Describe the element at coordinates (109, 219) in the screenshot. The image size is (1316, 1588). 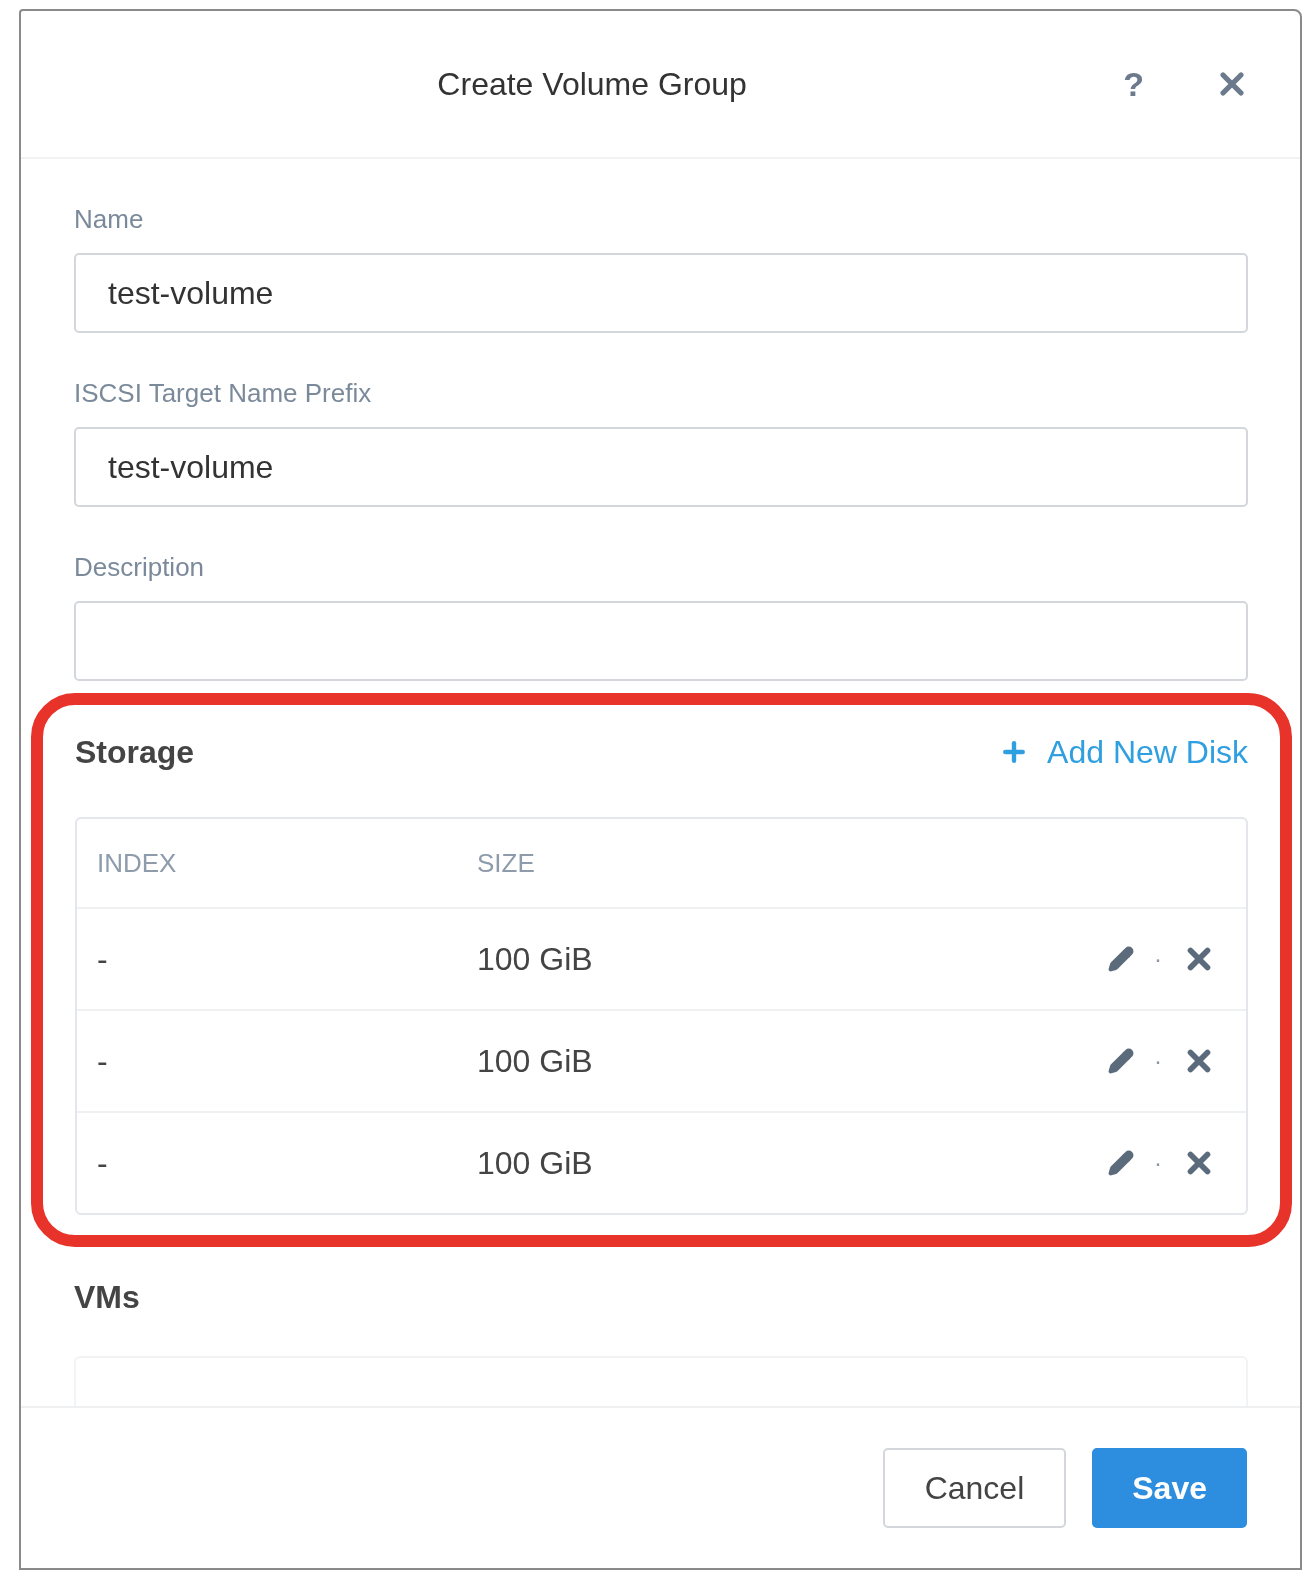
I see `field-label: Name` at that location.